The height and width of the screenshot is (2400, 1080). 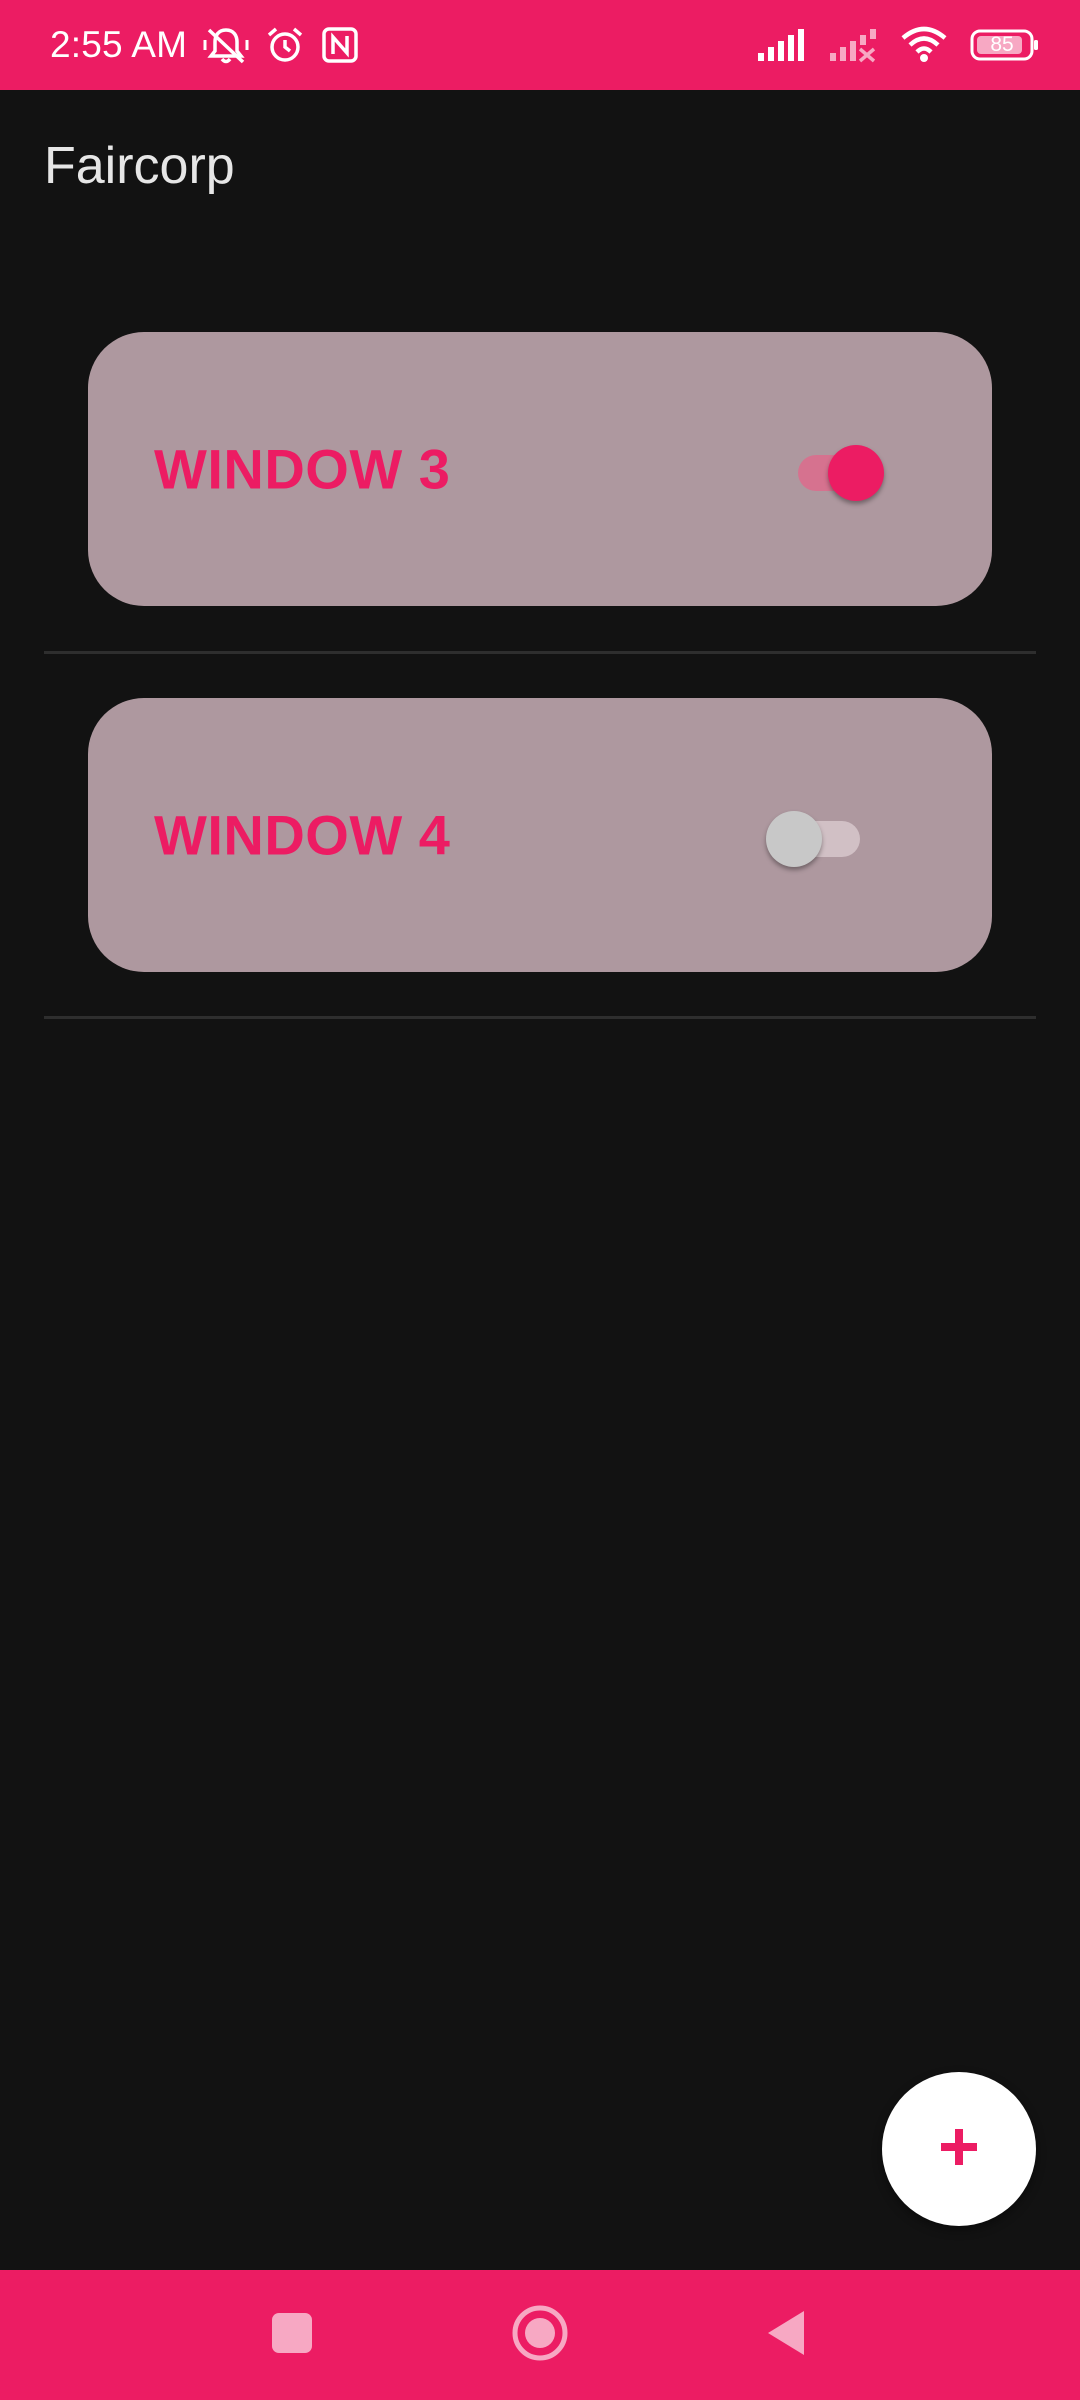 I want to click on recents-icon, so click(x=292, y=2335).